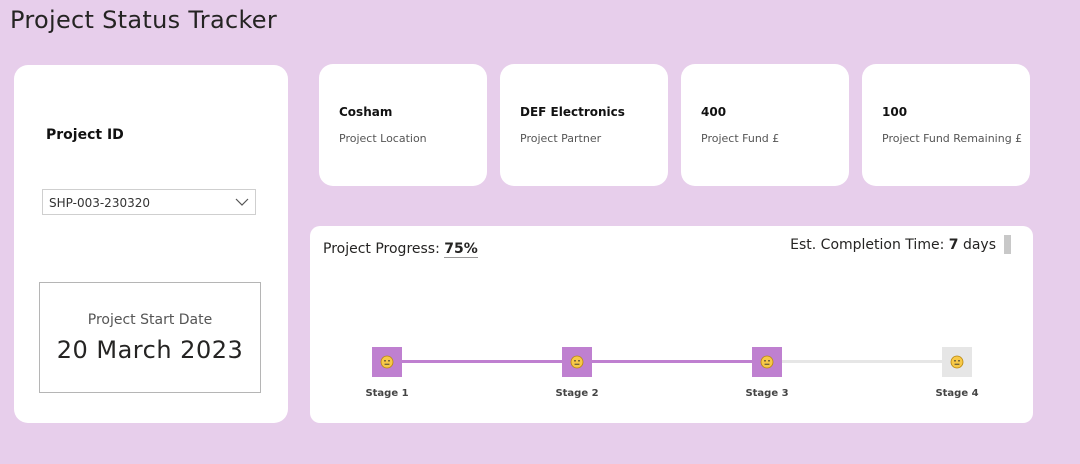 This screenshot has height=464, width=1080. Describe the element at coordinates (383, 138) in the screenshot. I see `kpi-label: Project Location` at that location.